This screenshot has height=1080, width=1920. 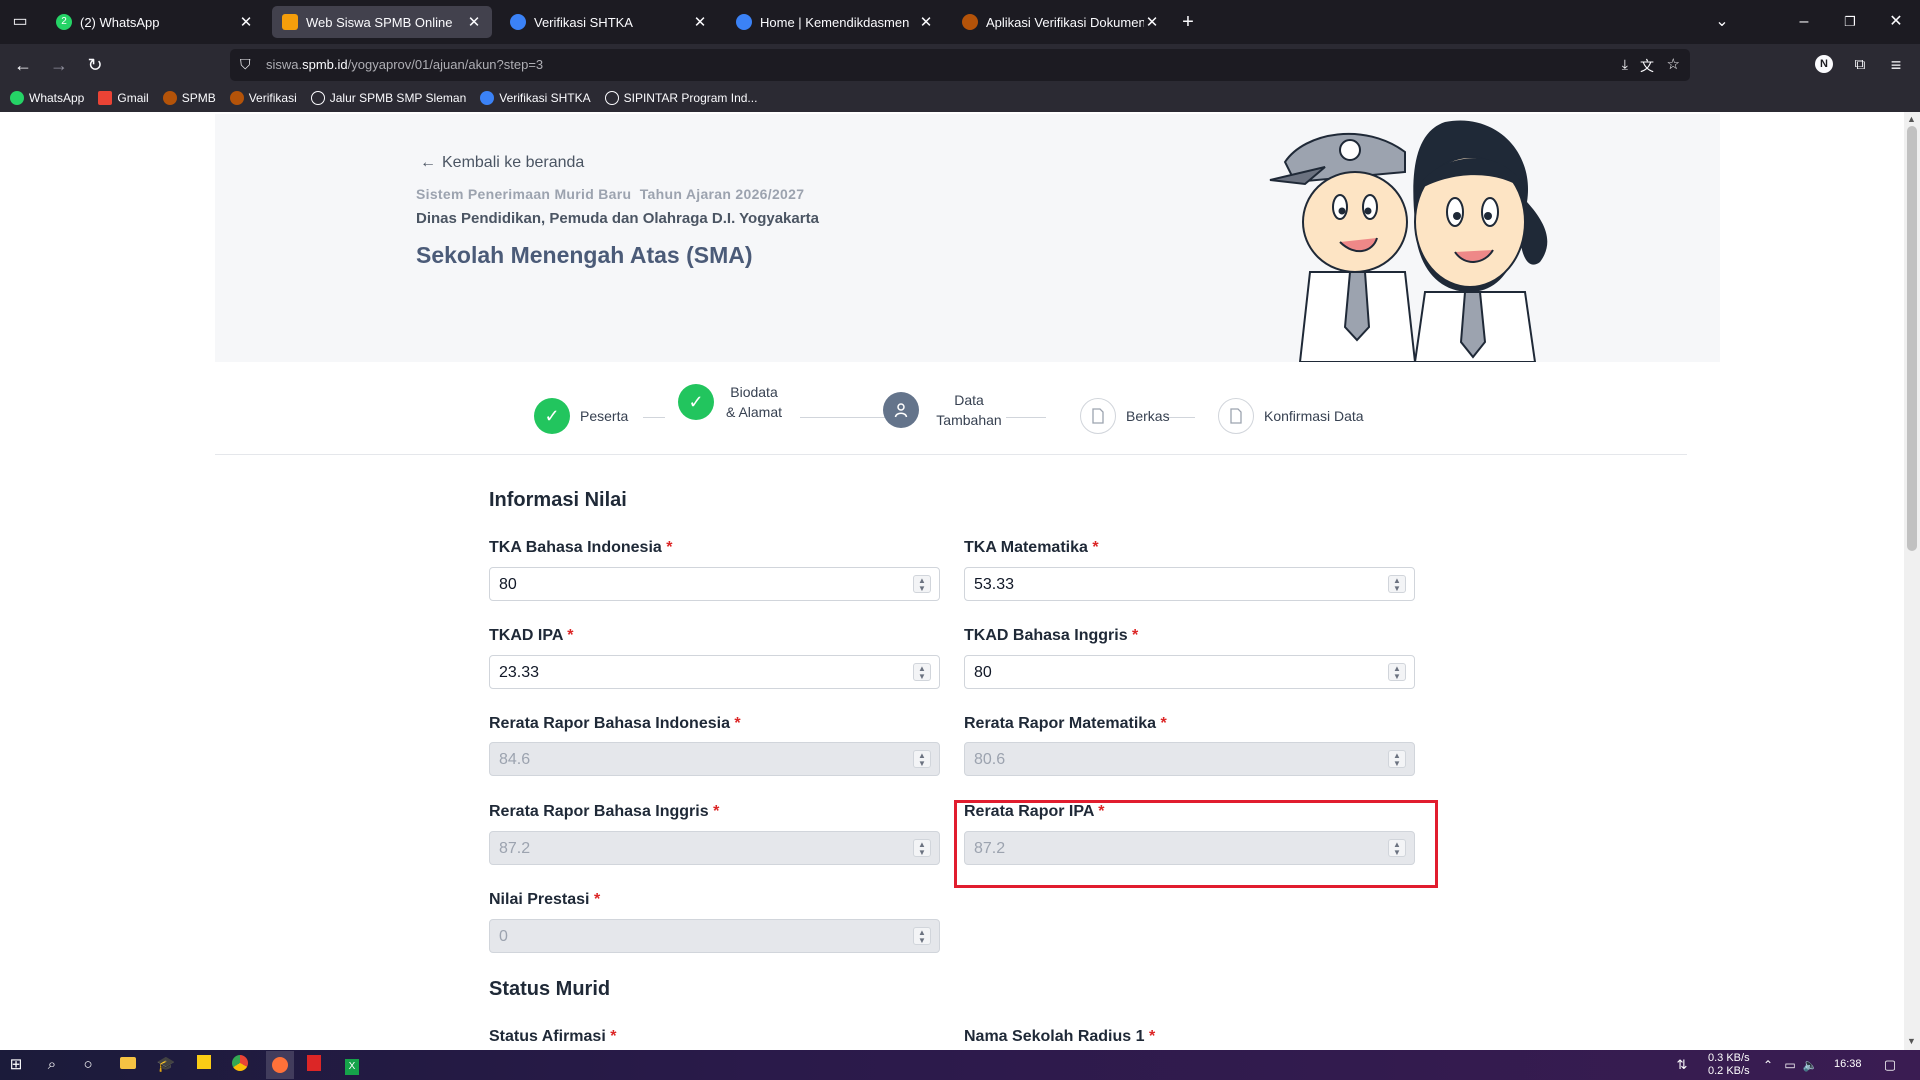 I want to click on field-label: Rerata Rapor Bahasa Inggris *, so click(x=604, y=811).